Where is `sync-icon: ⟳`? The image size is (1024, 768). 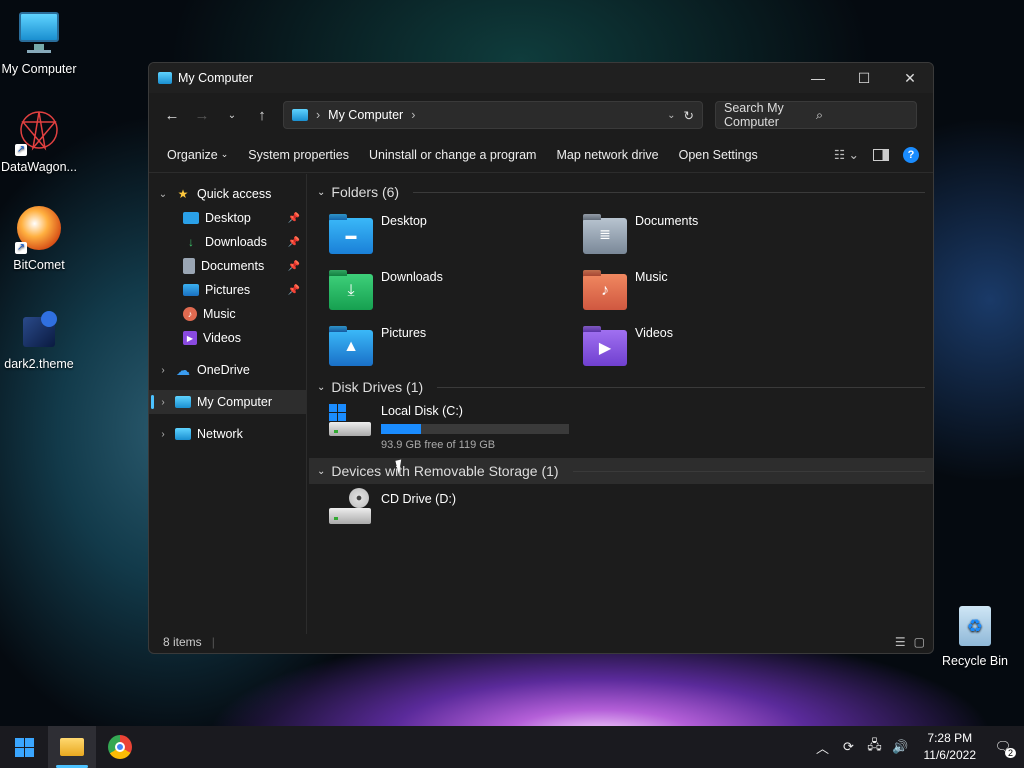 sync-icon: ⟳ is located at coordinates (849, 747).